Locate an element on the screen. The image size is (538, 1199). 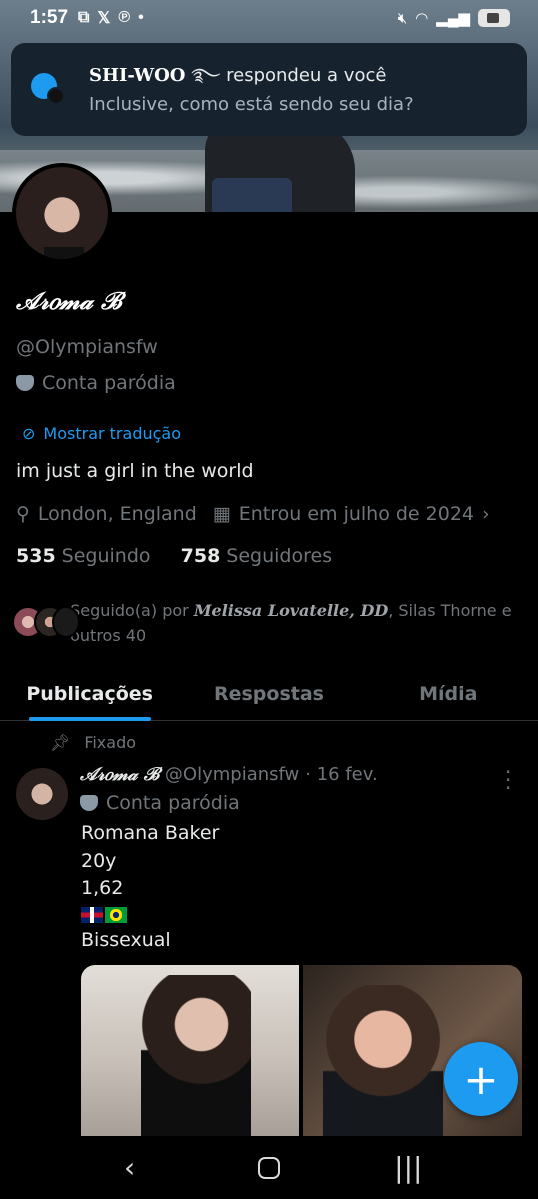
parody-label: Conta paródia is located at coordinates (96, 383).